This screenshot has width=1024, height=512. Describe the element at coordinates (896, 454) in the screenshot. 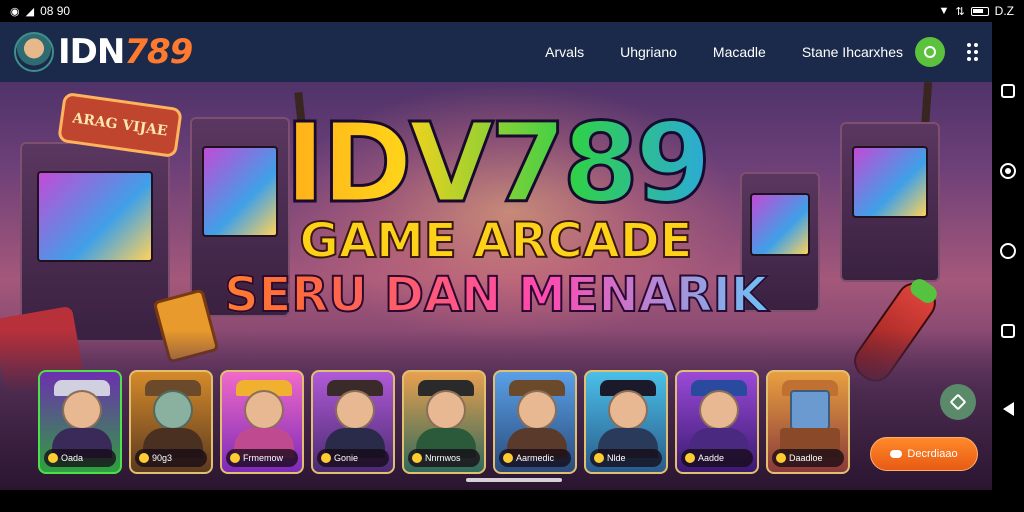

I see `gamepad-icon` at that location.